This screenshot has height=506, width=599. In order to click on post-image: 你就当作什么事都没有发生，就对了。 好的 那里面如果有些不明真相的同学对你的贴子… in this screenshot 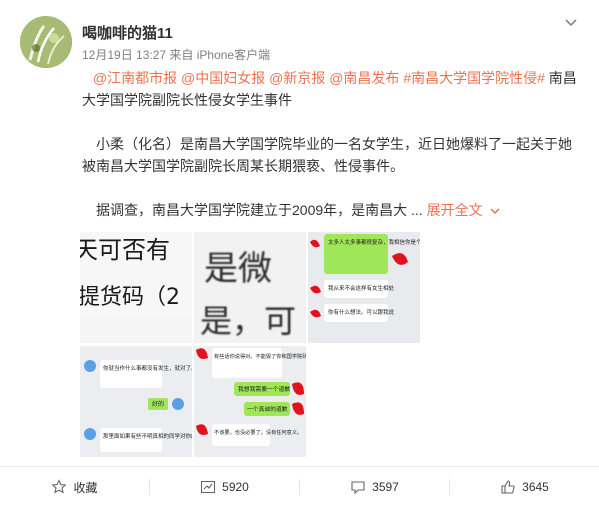, I will do `click(136, 401)`.